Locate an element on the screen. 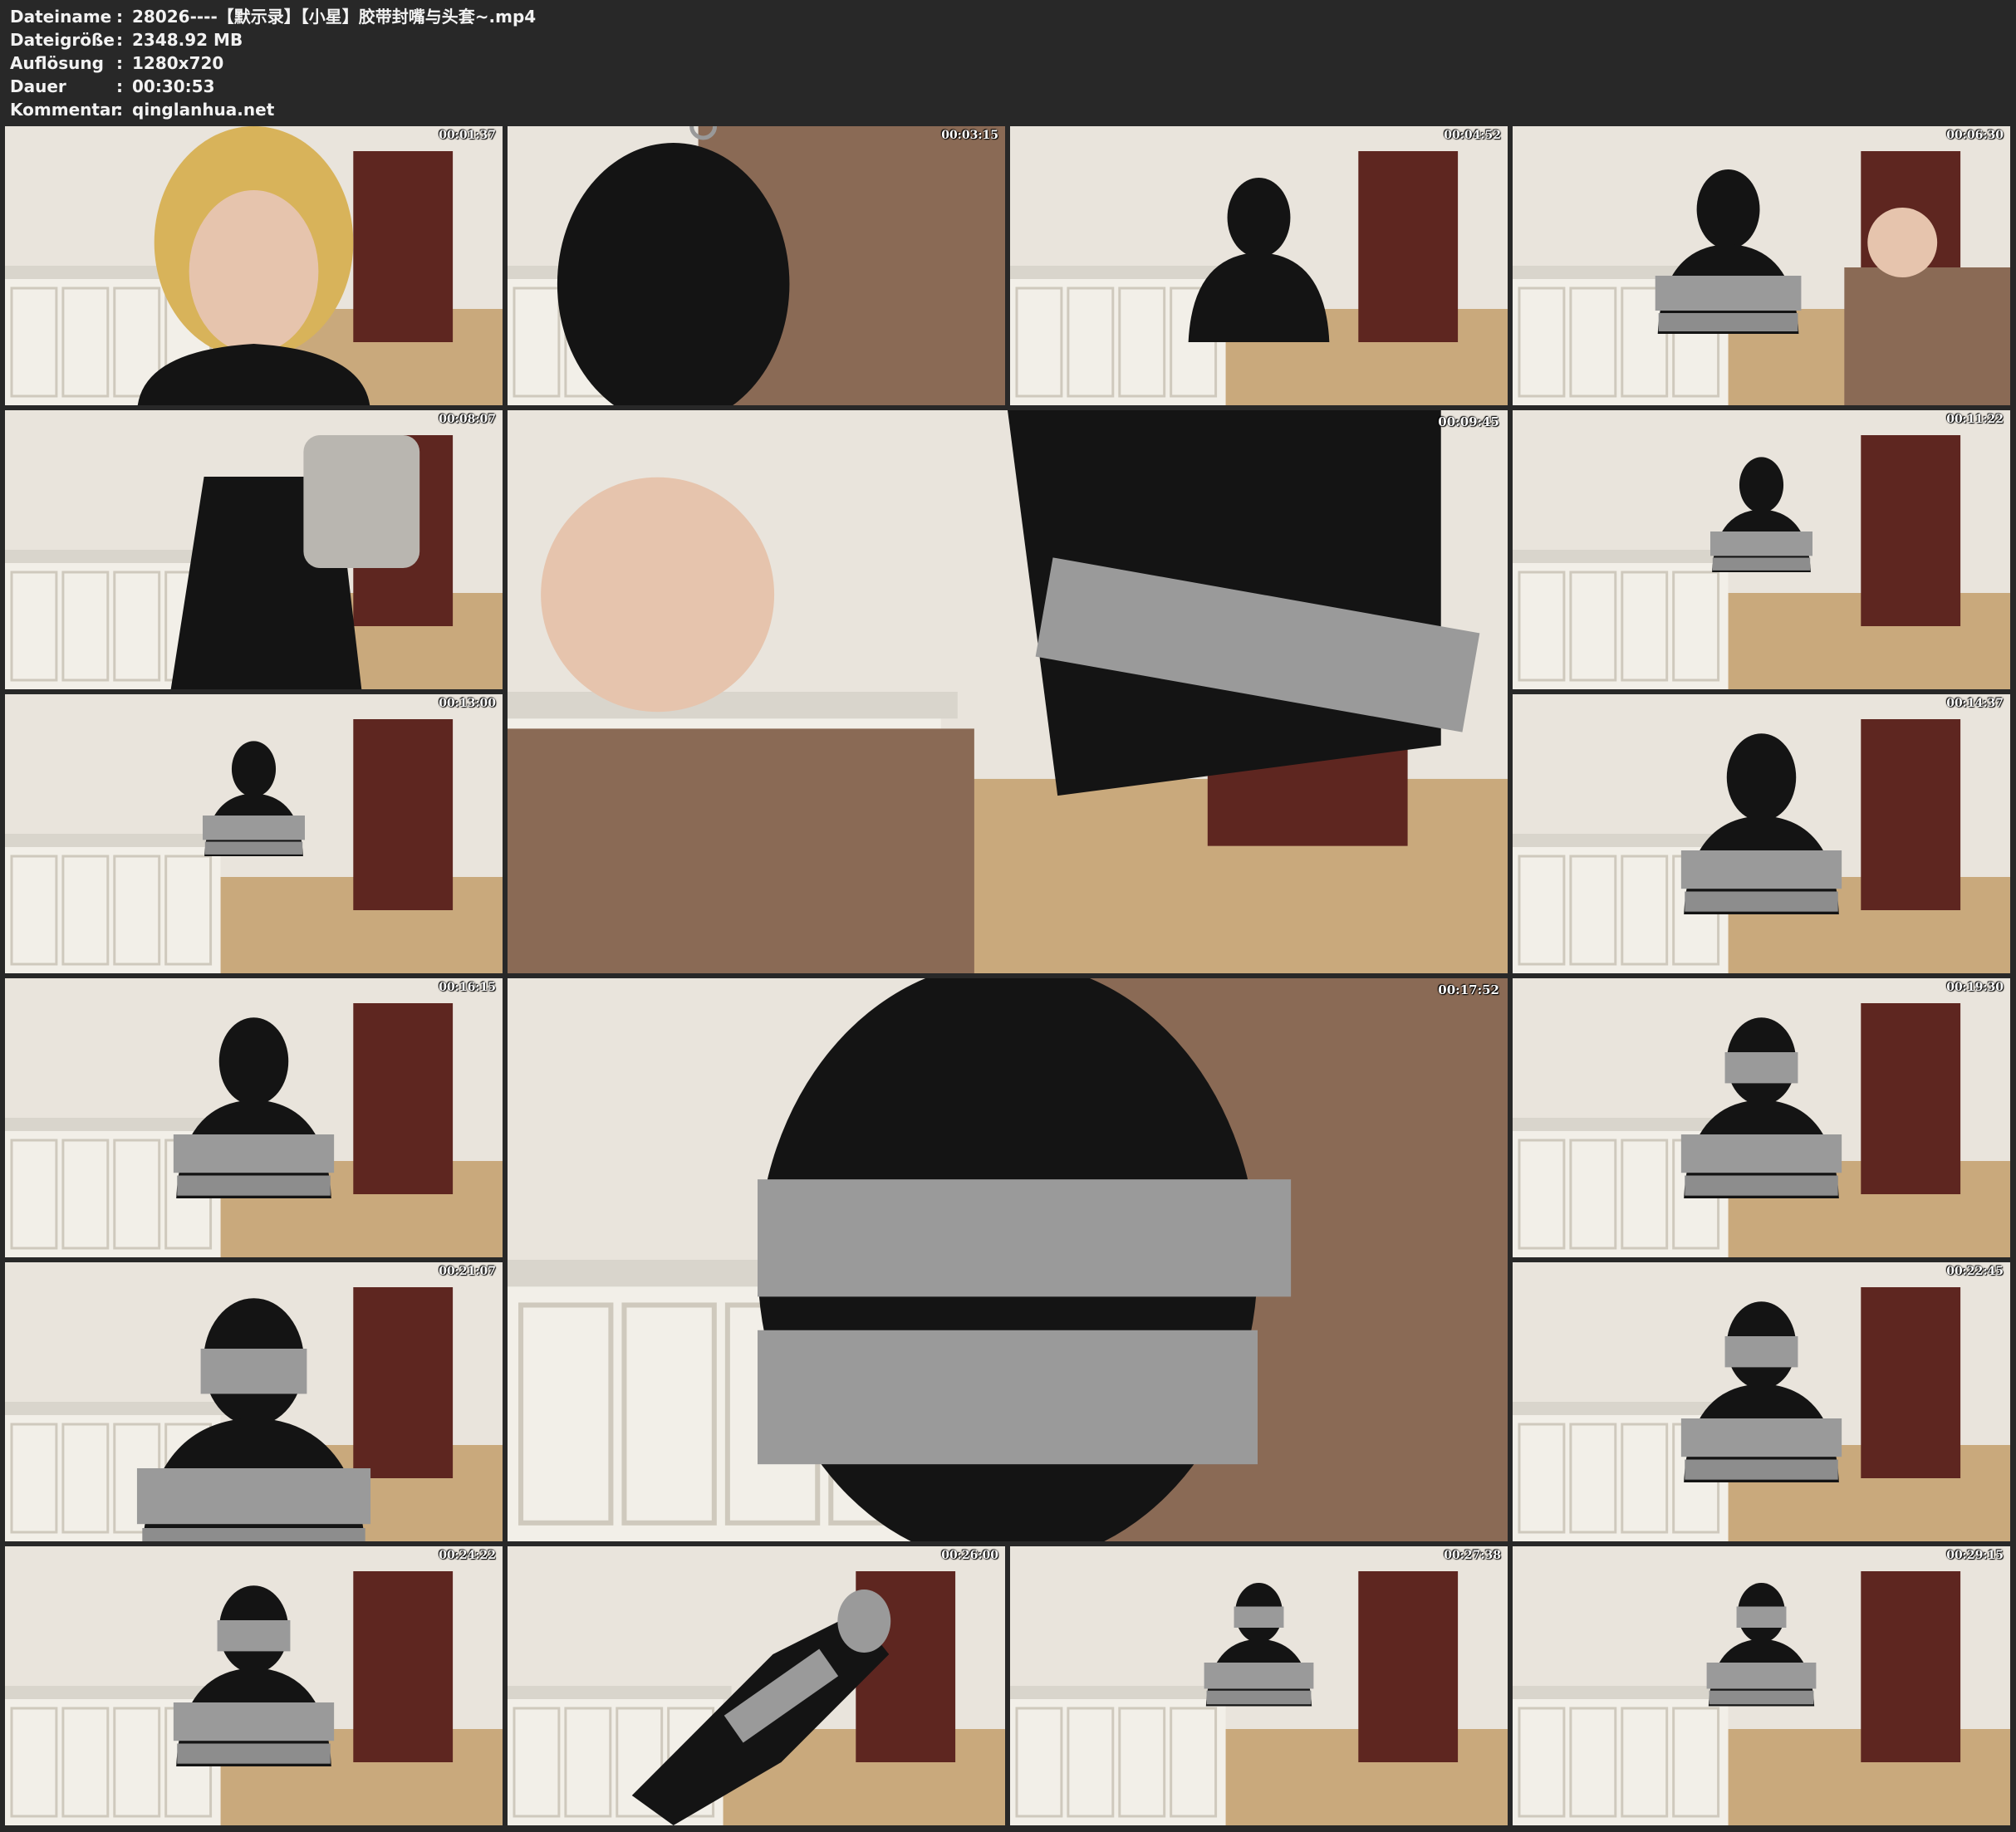 The height and width of the screenshot is (1832, 2016). thumbnail-timestamp: 00:24:22 is located at coordinates (467, 1555).